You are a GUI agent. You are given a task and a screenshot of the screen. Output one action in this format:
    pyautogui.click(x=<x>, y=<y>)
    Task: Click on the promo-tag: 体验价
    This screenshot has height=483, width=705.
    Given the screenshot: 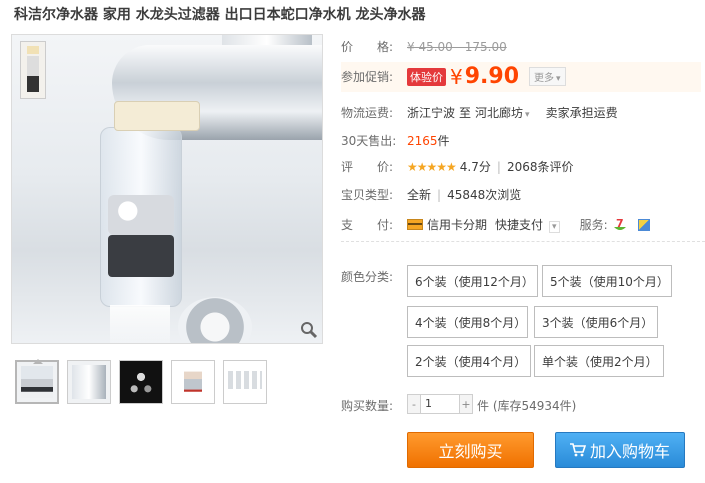 What is the action you would take?
    pyautogui.click(x=426, y=76)
    